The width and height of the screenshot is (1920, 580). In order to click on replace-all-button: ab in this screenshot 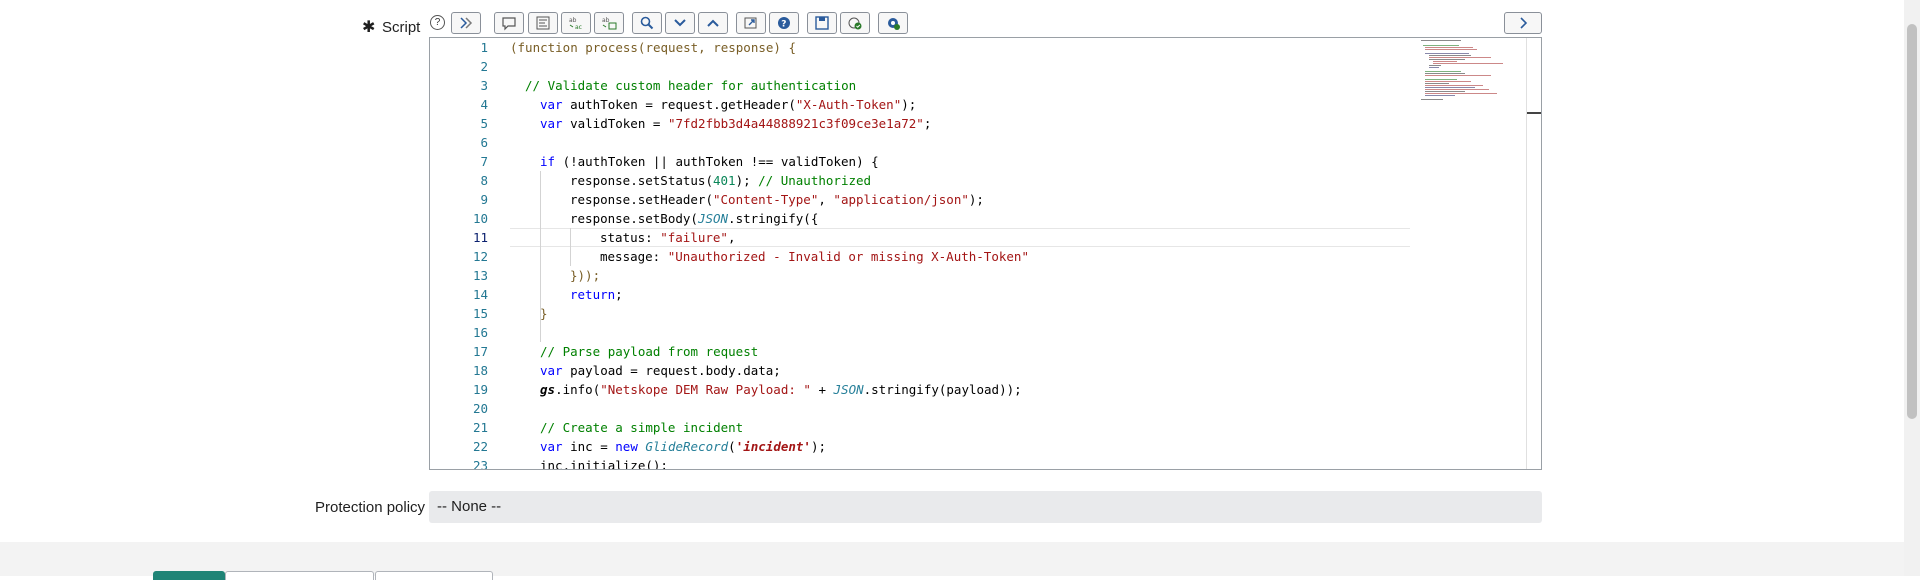, I will do `click(609, 23)`.